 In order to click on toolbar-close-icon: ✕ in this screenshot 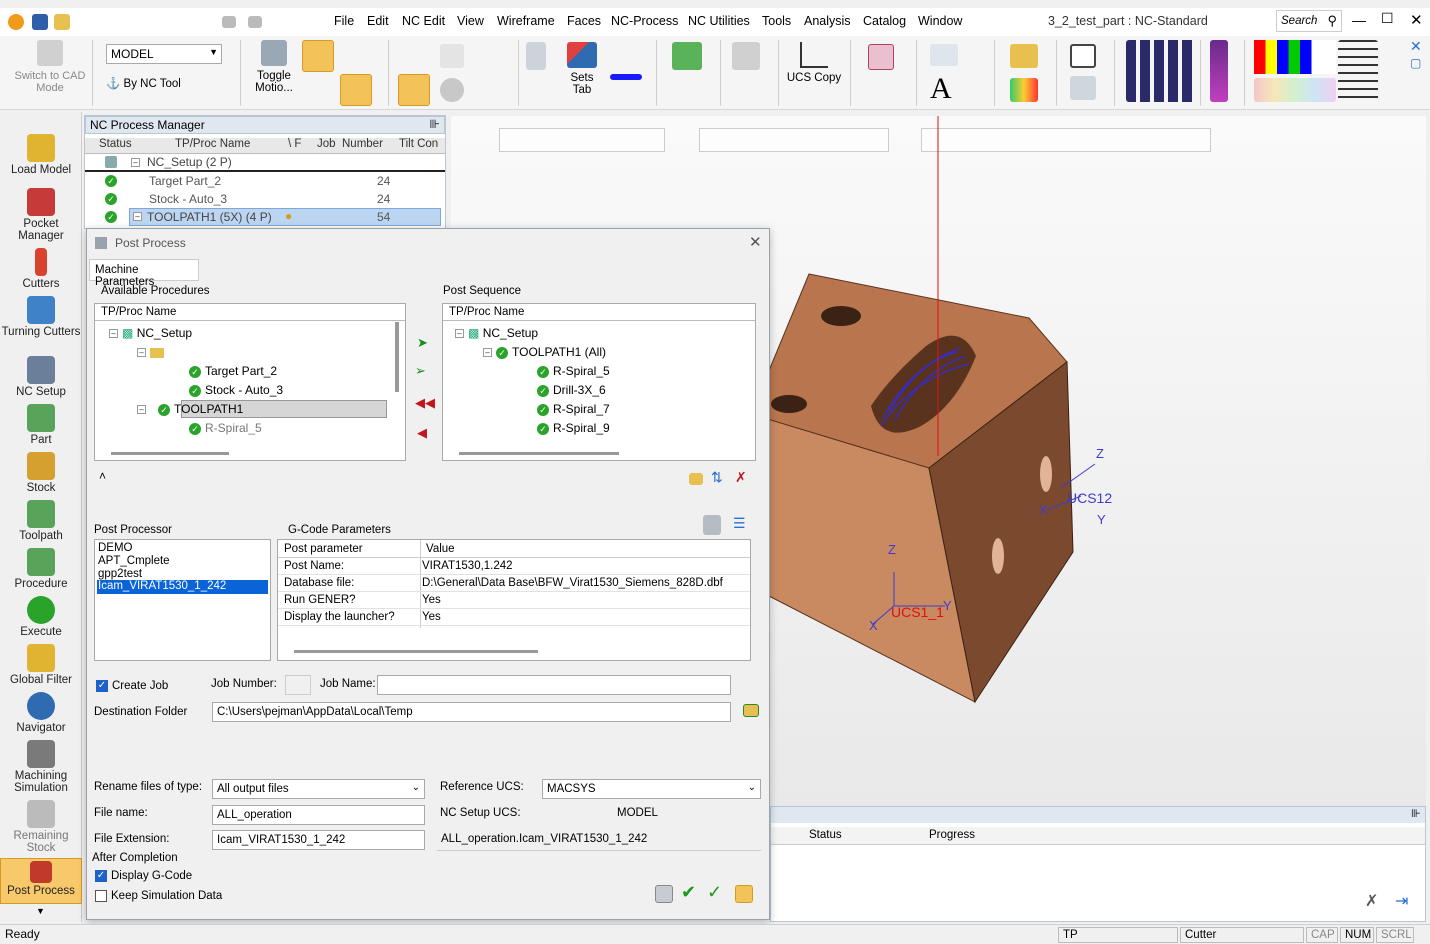, I will do `click(1416, 46)`.